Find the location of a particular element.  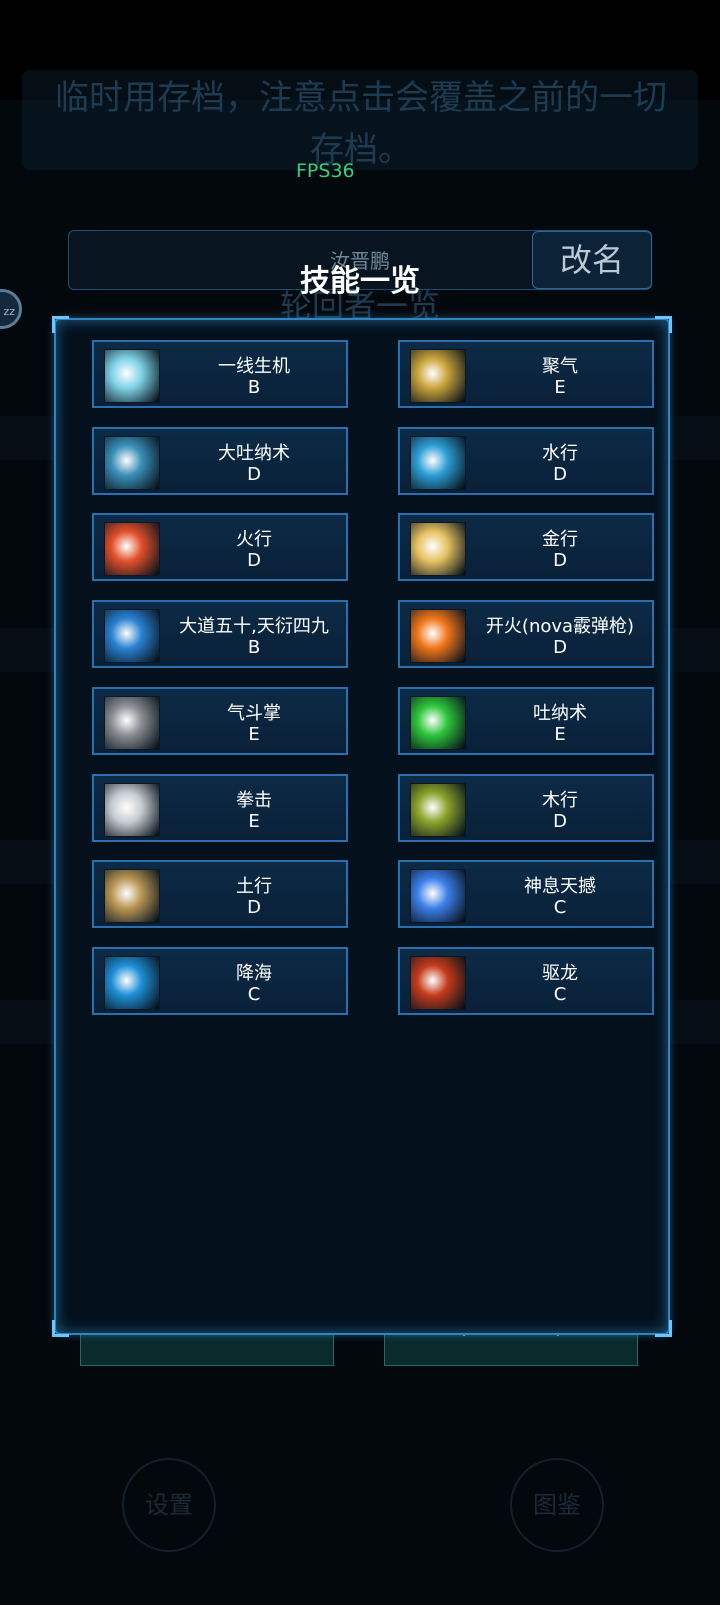

skill-card: 木行 D is located at coordinates (526, 807).